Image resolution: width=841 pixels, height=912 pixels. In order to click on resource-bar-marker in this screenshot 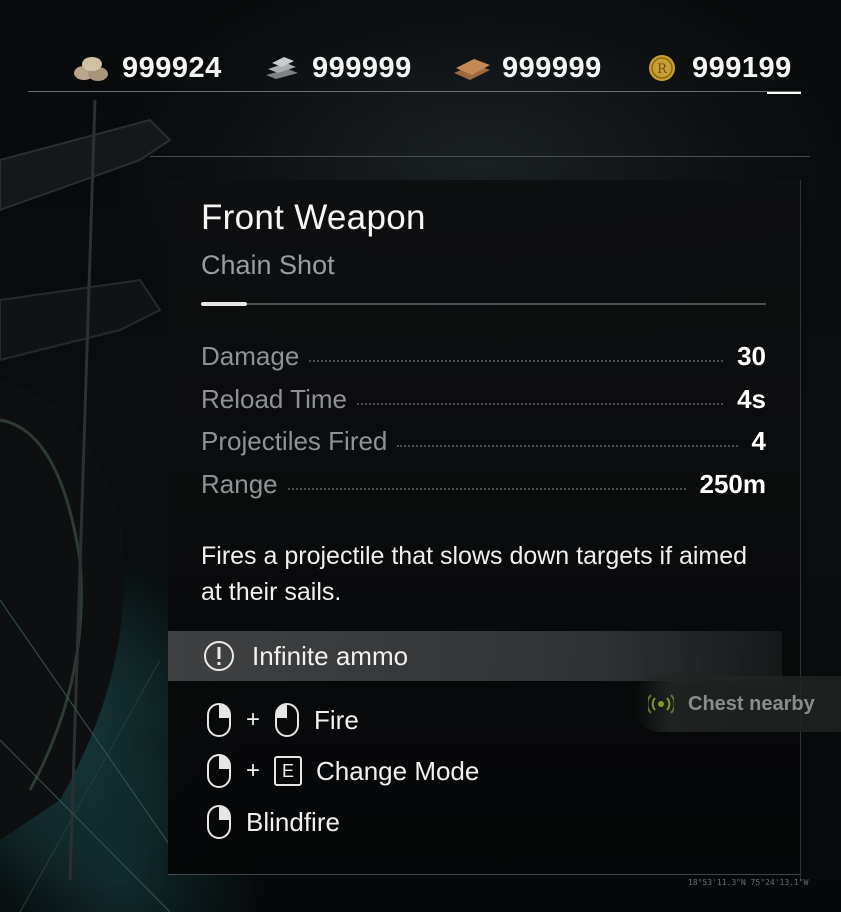, I will do `click(784, 93)`.